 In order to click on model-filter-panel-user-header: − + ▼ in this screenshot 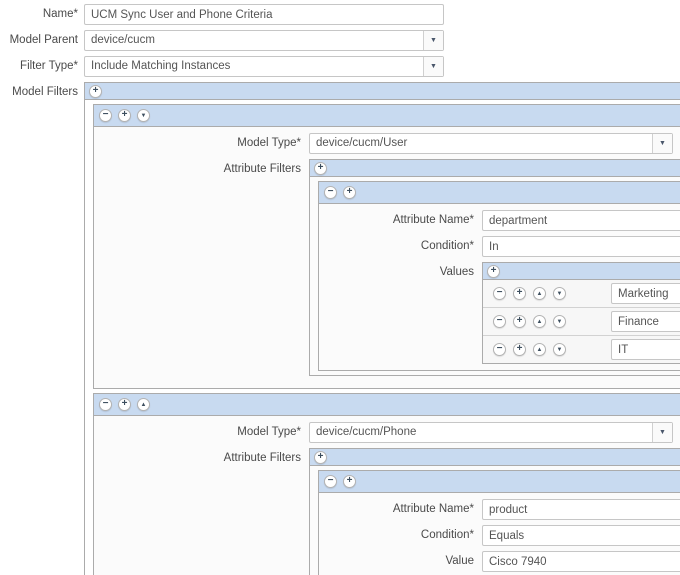, I will do `click(387, 116)`.